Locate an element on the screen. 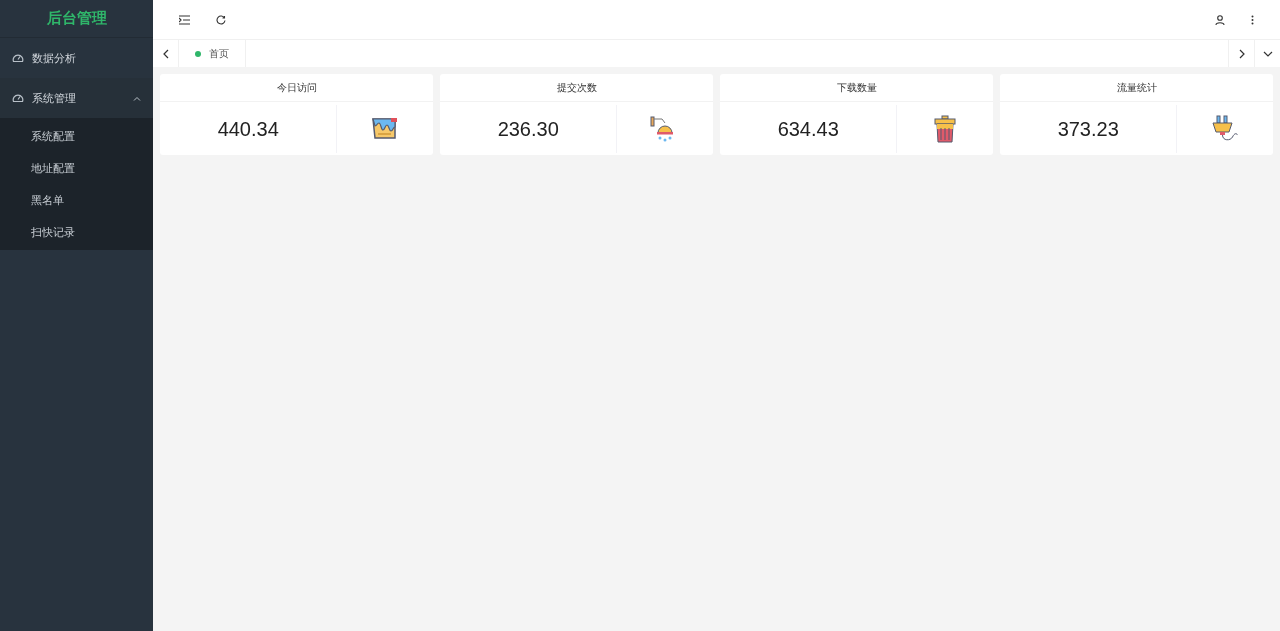 This screenshot has width=1280, height=631. plug-icon is located at coordinates (1225, 128).